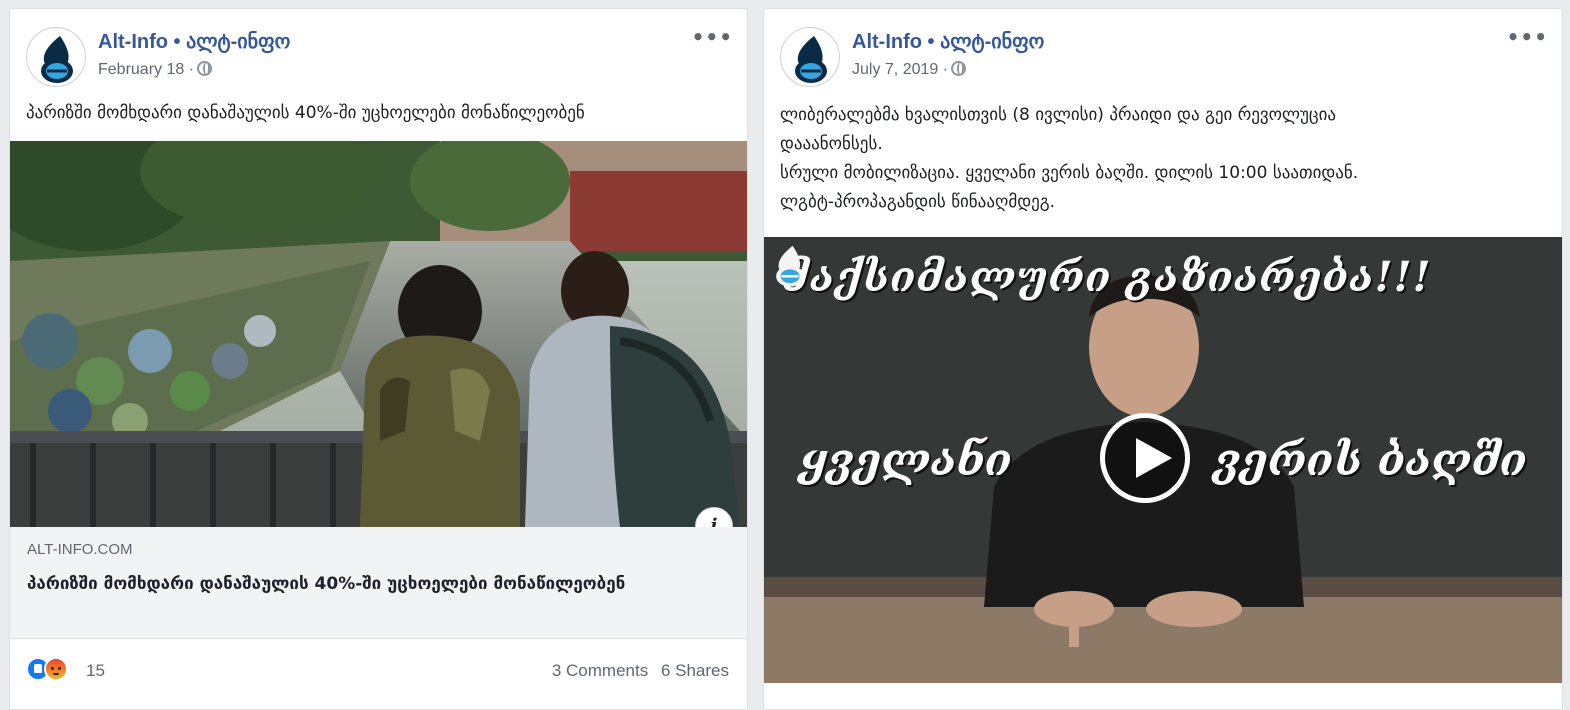  I want to click on post-stats: 3 Comments 6 Shares, so click(636, 671).